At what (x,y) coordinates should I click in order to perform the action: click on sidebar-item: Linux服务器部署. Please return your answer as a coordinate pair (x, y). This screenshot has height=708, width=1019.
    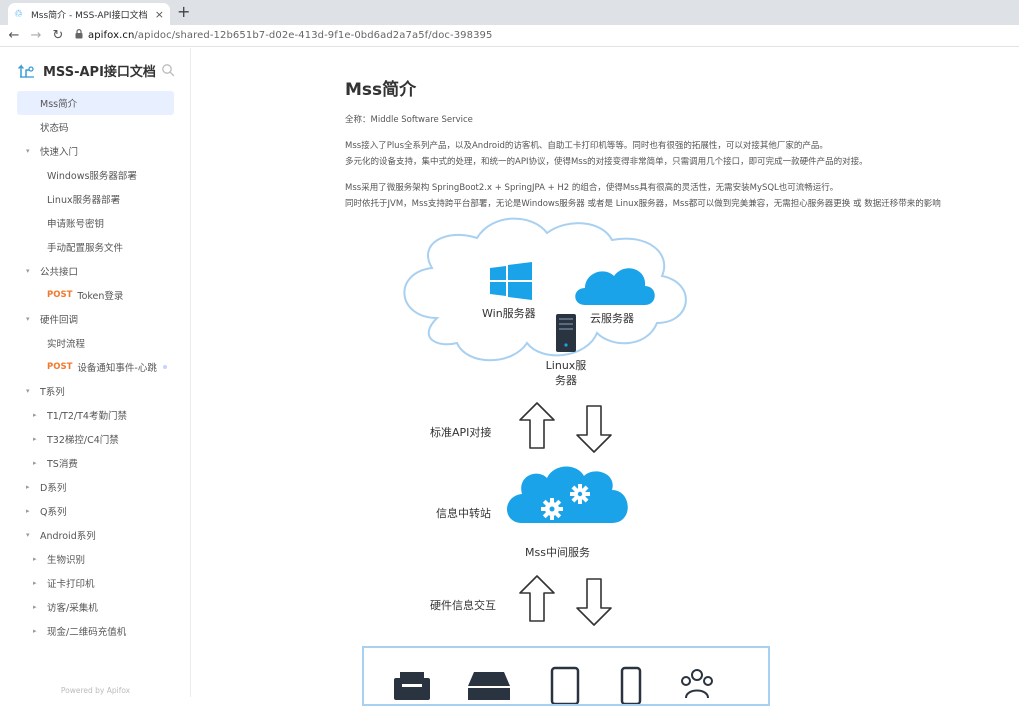
    Looking at the image, I should click on (95, 199).